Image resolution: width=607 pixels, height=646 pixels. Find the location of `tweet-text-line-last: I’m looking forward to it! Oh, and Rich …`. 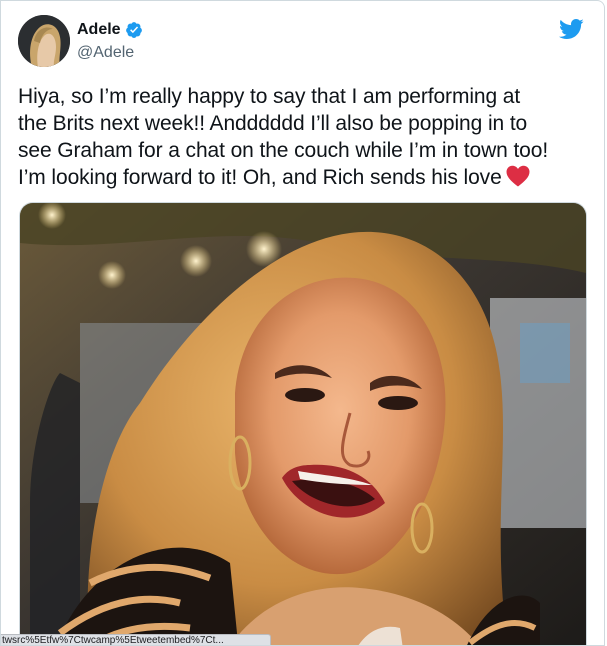

tweet-text-line-last: I’m looking forward to it! Oh, and Rich … is located at coordinates (307, 177).